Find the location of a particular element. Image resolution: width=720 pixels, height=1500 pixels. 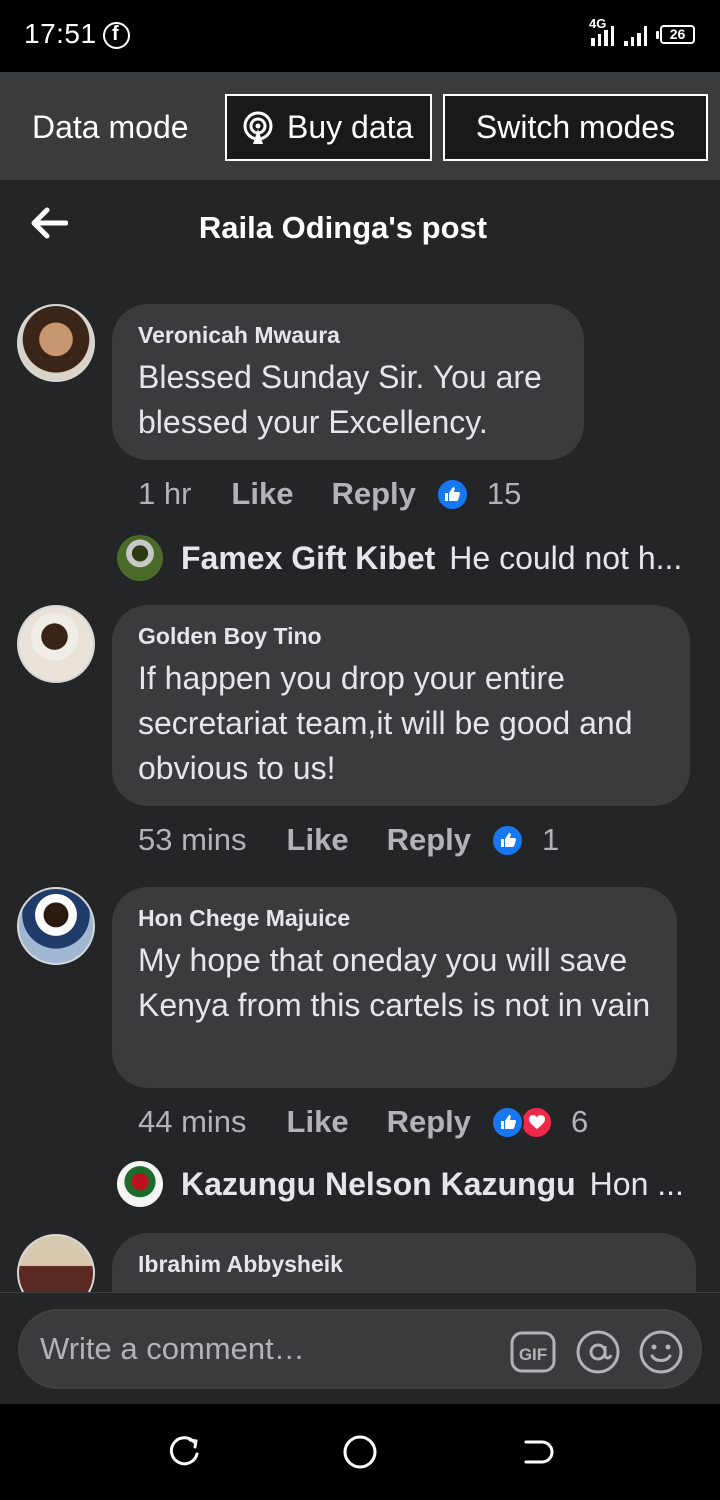

comment-composer: GIF is located at coordinates (360, 1348).